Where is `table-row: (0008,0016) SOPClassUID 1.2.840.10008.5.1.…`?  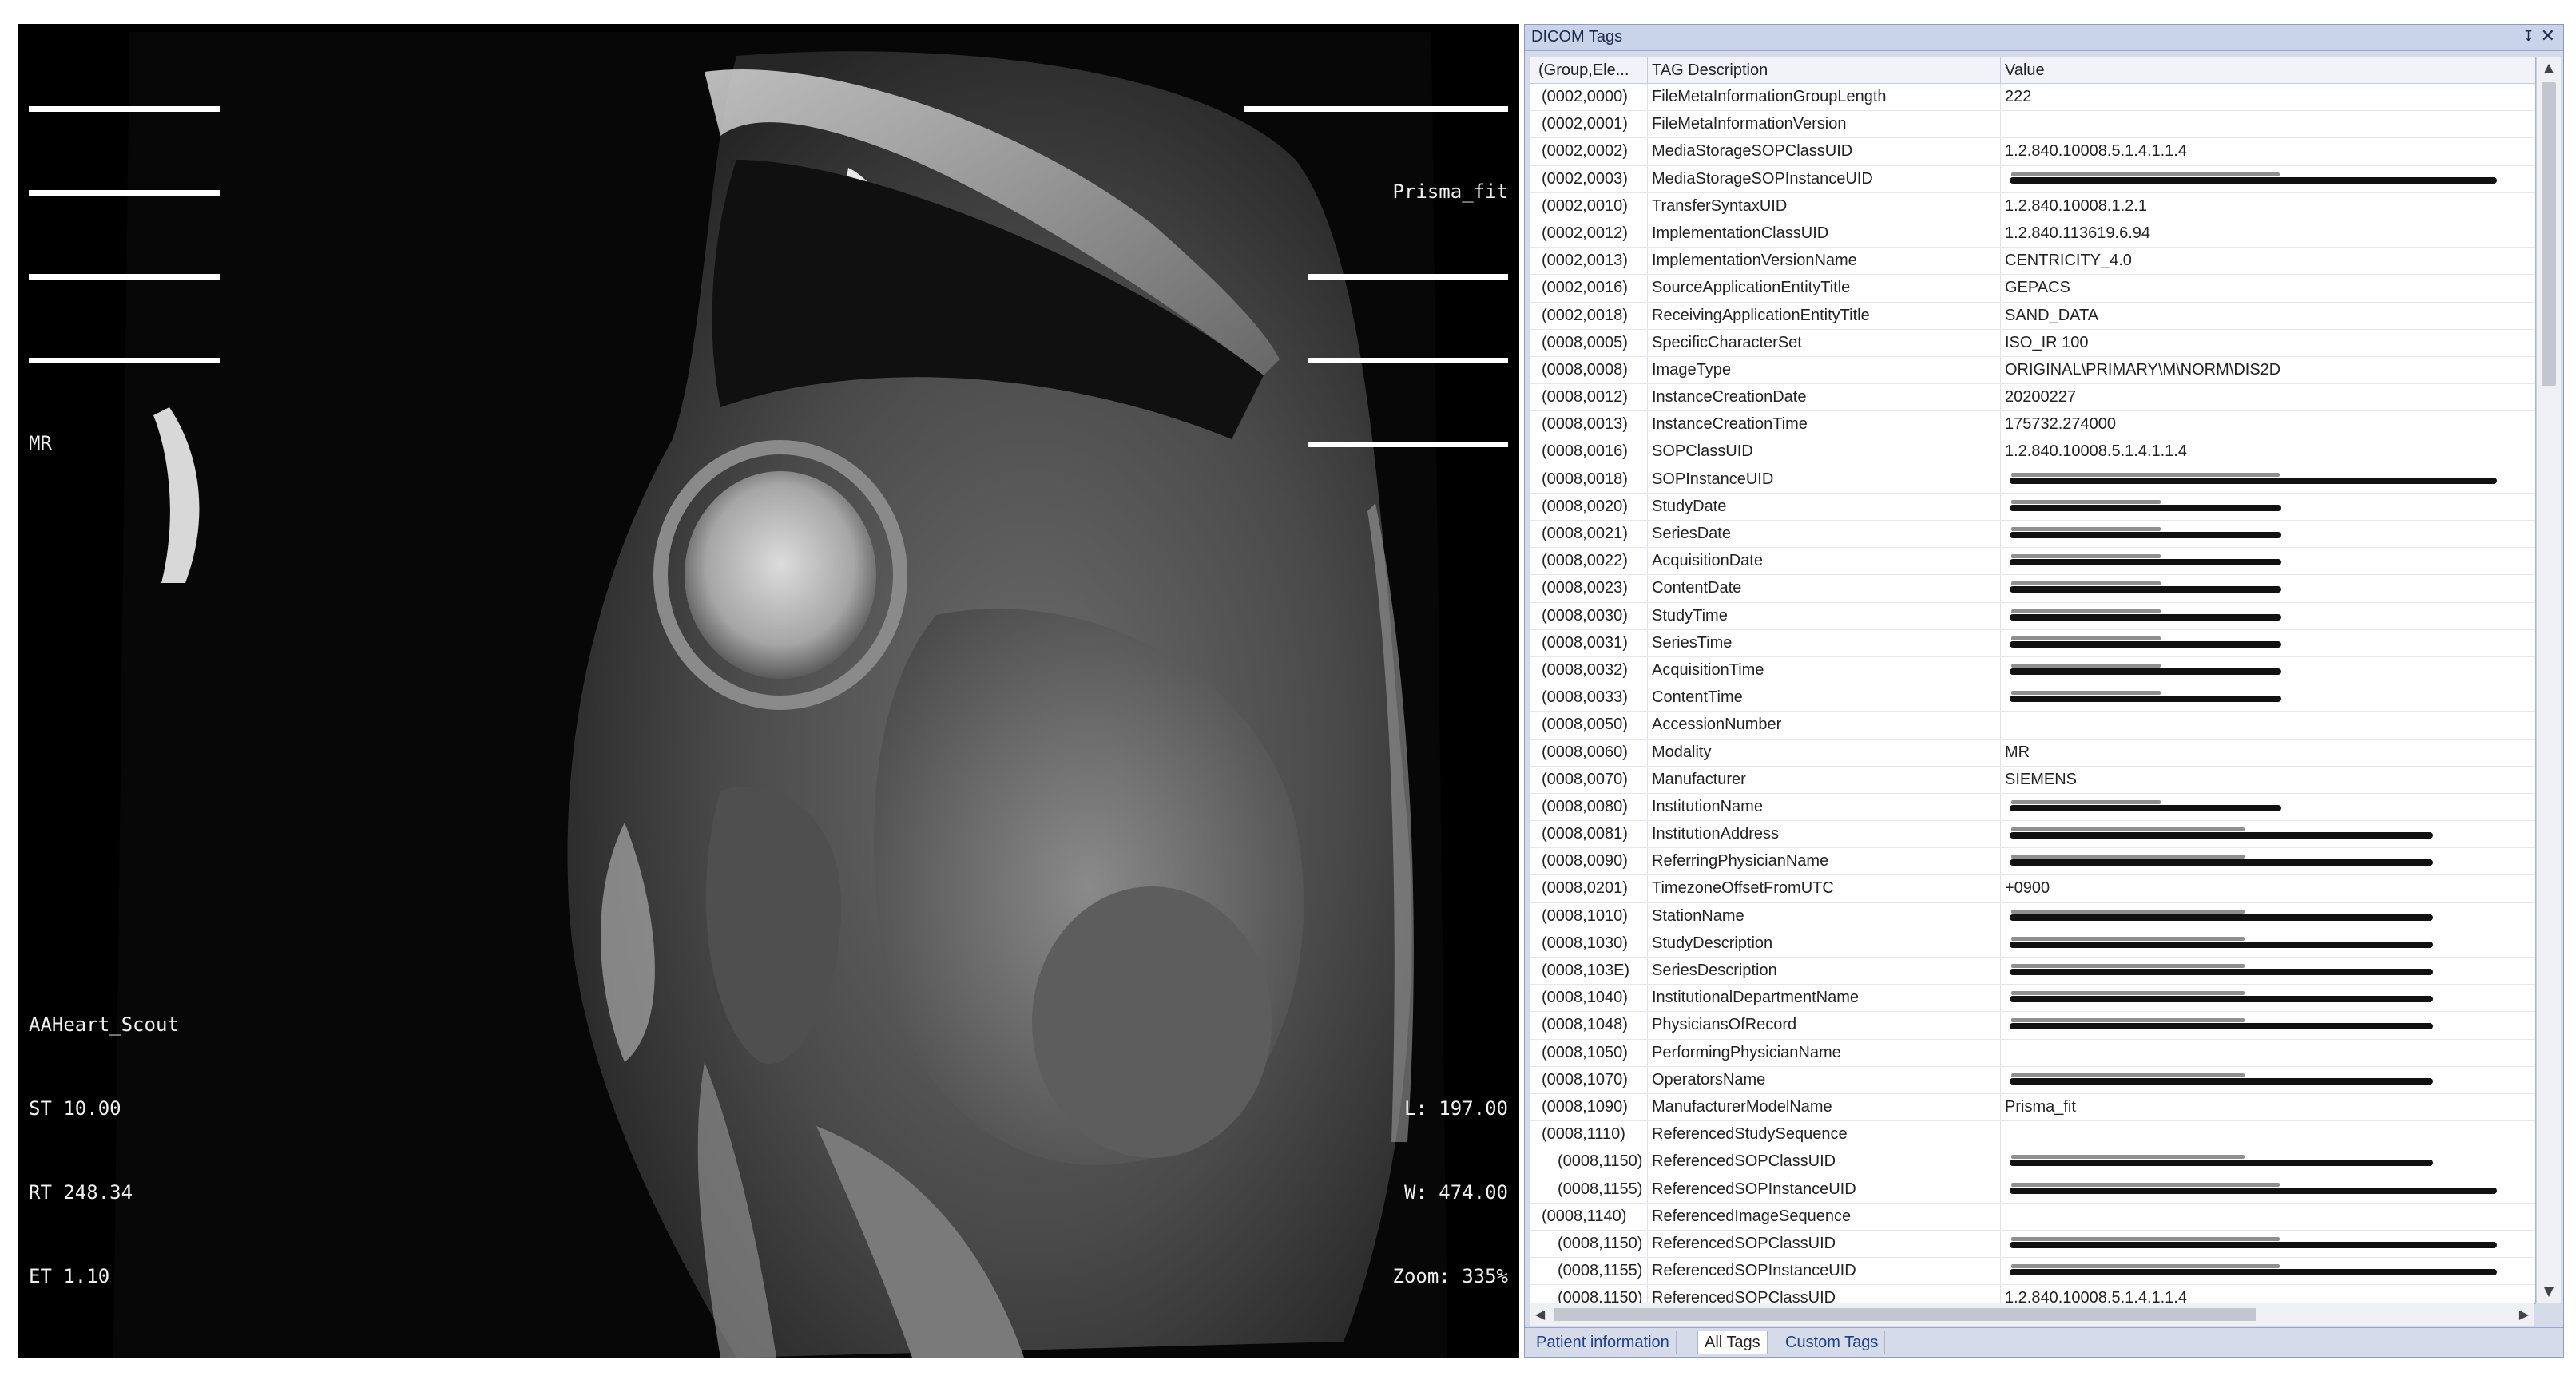
table-row: (0008,0016) SOPClassUID 1.2.840.10008.5.1.… is located at coordinates (2032, 452).